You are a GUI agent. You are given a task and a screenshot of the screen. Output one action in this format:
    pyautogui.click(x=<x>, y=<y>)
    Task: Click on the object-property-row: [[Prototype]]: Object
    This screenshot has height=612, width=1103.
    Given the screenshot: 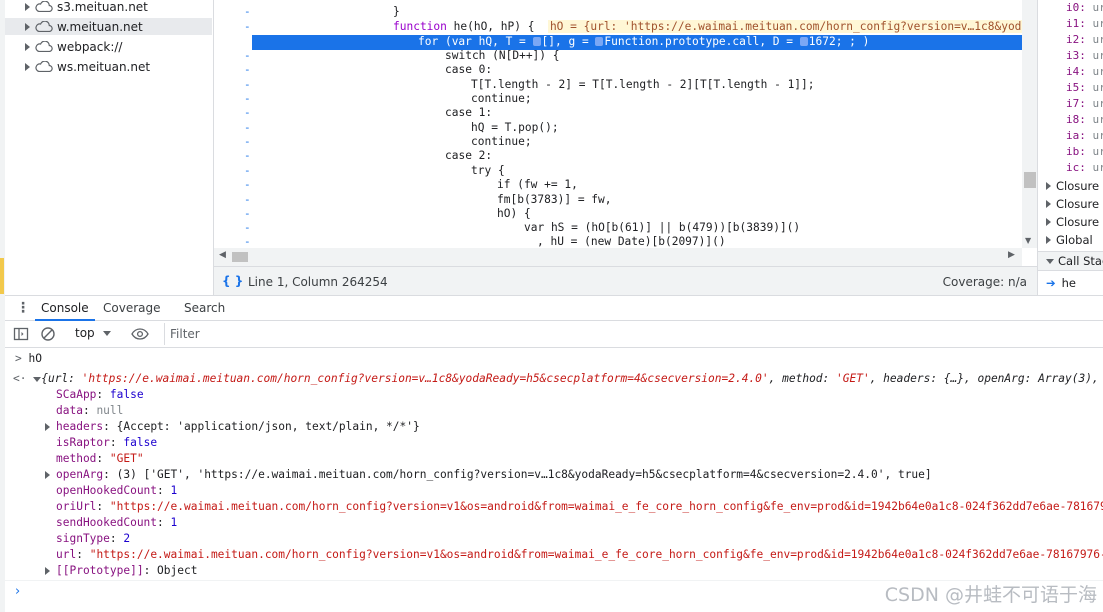 What is the action you would take?
    pyautogui.click(x=121, y=571)
    